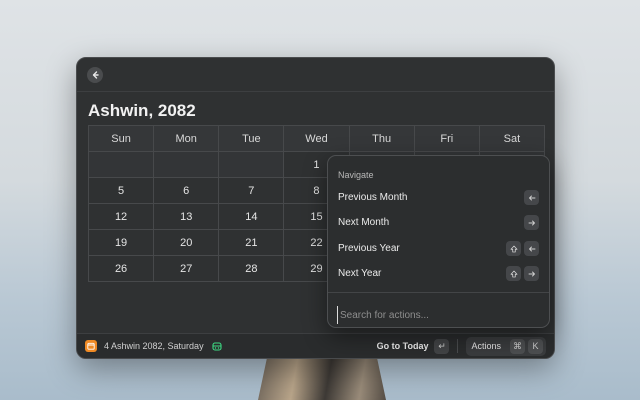  What do you see at coordinates (360, 273) in the screenshot?
I see `menu-item-label: Next Year` at bounding box center [360, 273].